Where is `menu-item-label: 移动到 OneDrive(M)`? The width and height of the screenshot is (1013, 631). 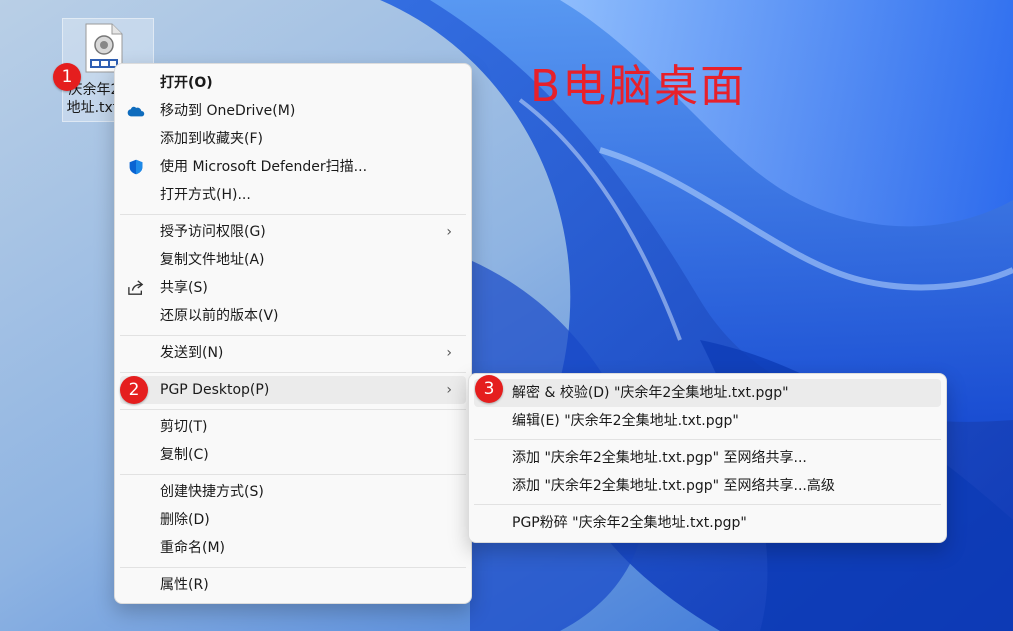
menu-item-label: 移动到 OneDrive(M) is located at coordinates (228, 111).